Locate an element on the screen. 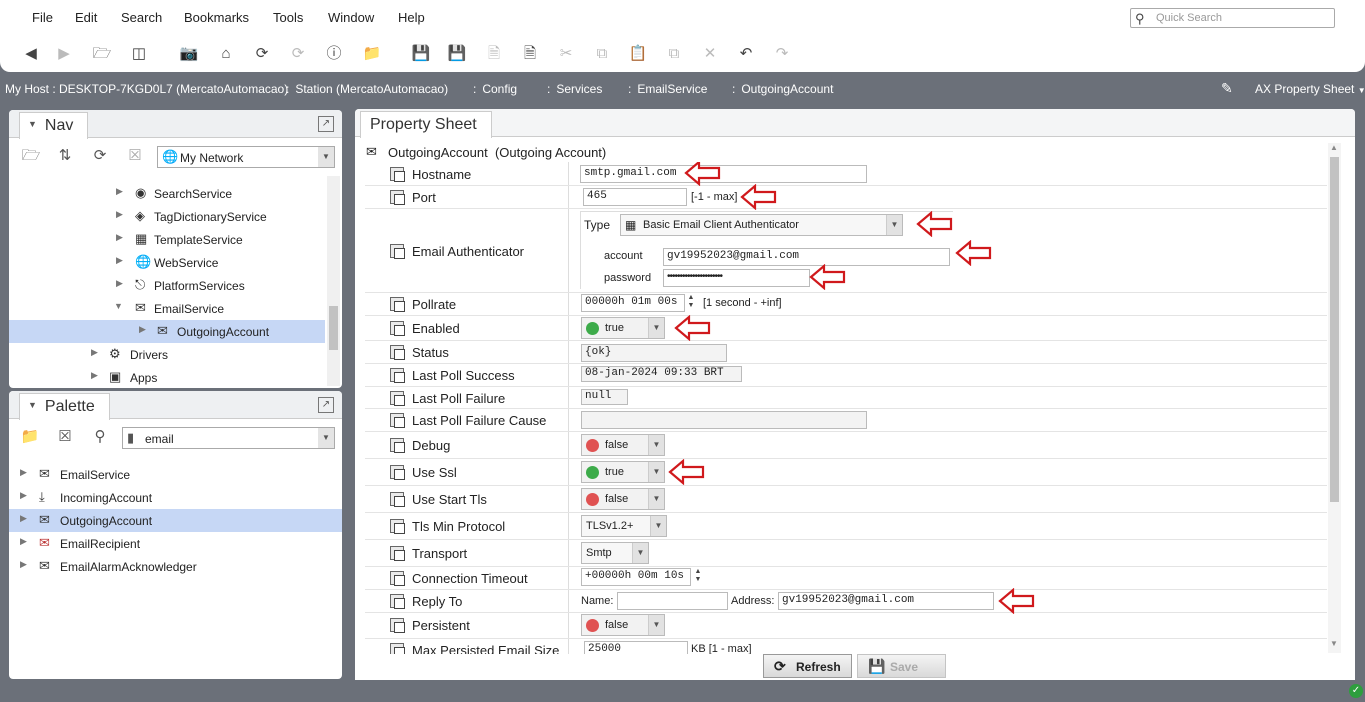 The width and height of the screenshot is (1365, 702). hostname-field: smtp.gmail.com is located at coordinates (723, 174).